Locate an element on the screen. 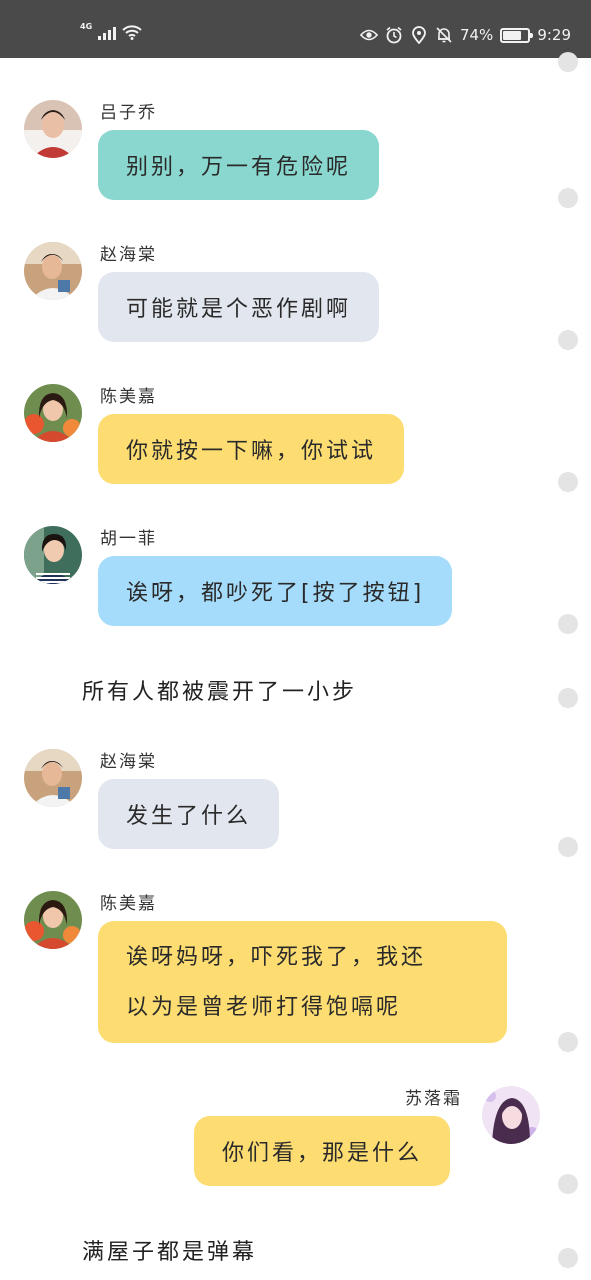  message-bubble: 发生了什么 is located at coordinates (189, 814).